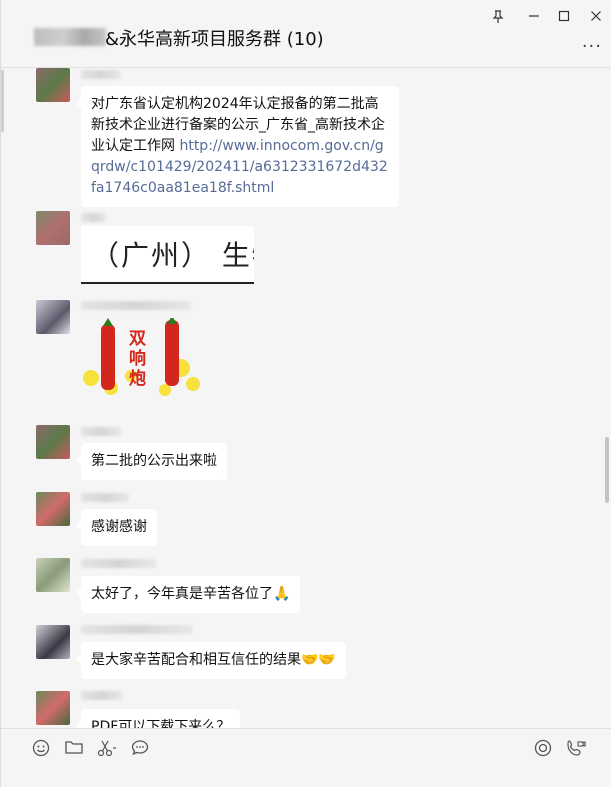 This screenshot has width=611, height=787. I want to click on message-bubble: 太好了，今年真是辛苦各位了🙏, so click(188, 594).